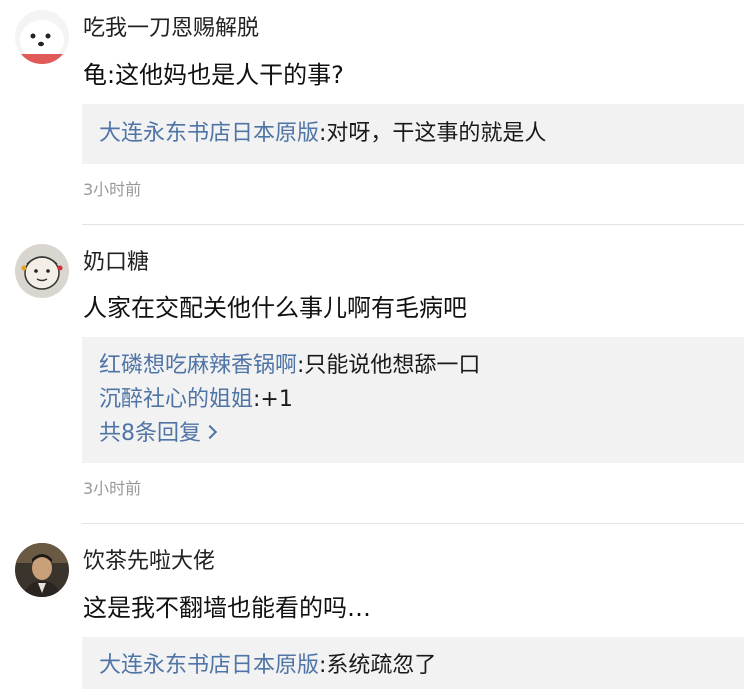  I want to click on reply-username: 沉醉社心的姐姐, so click(176, 399).